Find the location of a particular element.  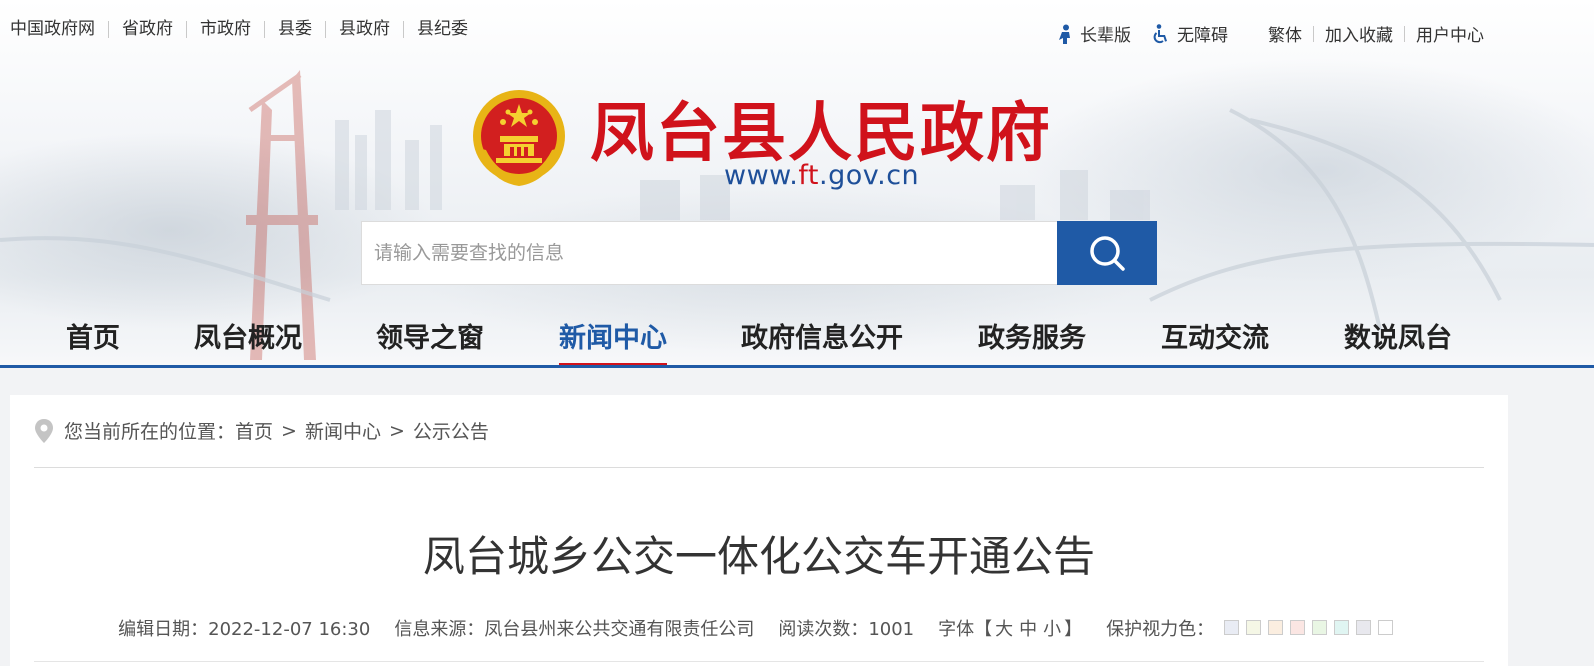

top-link-discipline: 县纪委 is located at coordinates (442, 29).